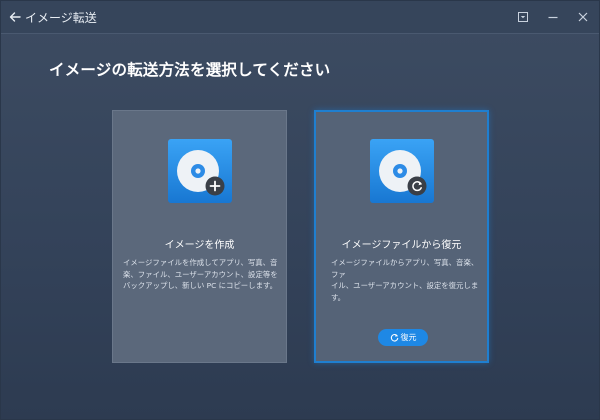 The height and width of the screenshot is (420, 600). Describe the element at coordinates (338, 297) in the screenshot. I see `description-line: す。` at that location.